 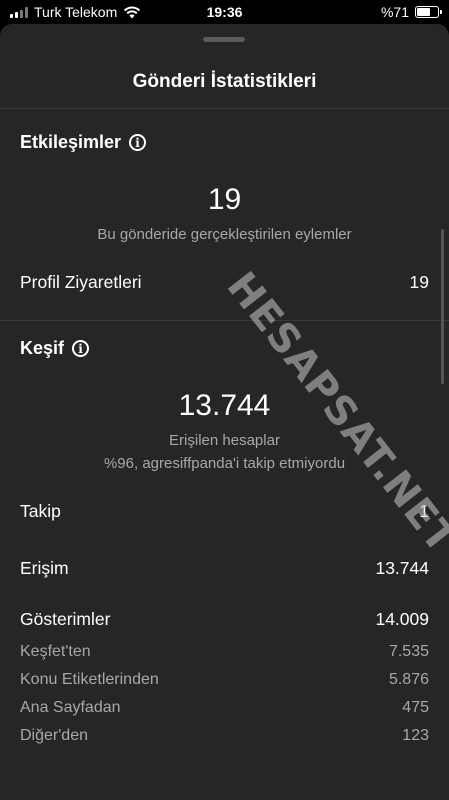 I want to click on breakdown-label: Ana Sayfadan, so click(x=70, y=707).